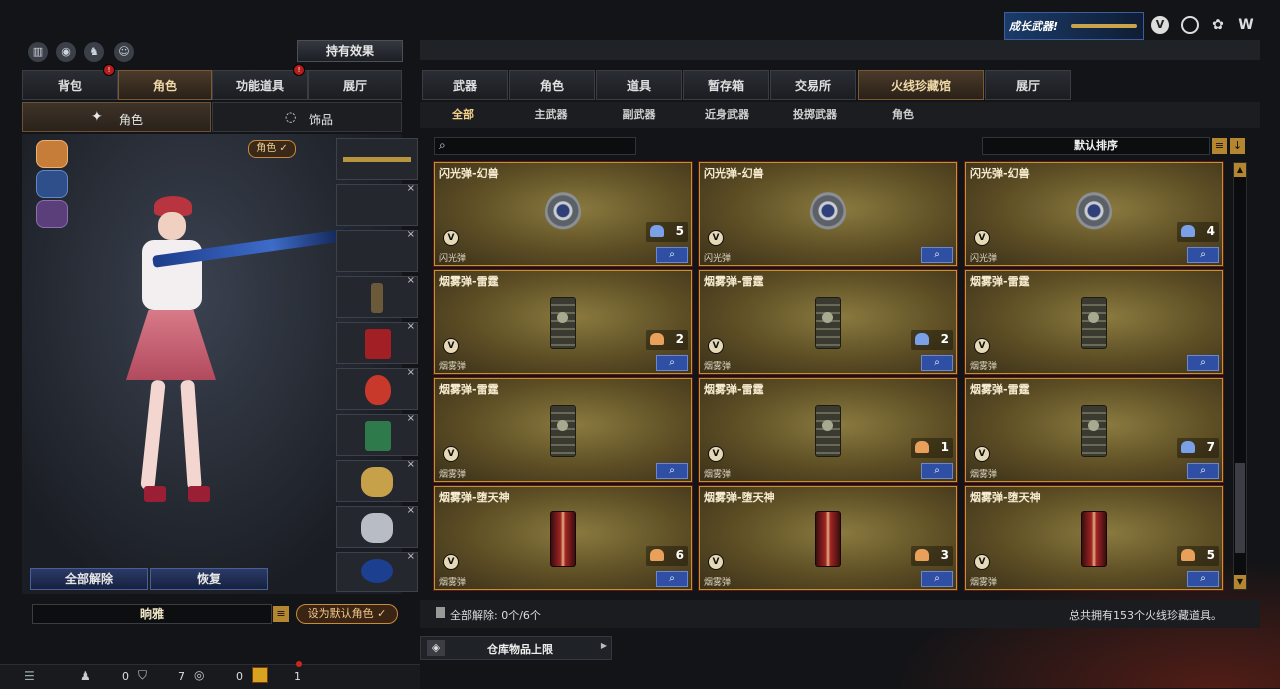 The image size is (1280, 689). What do you see at coordinates (1218, 25) in the screenshot?
I see `gift-rose-icon: ✿` at bounding box center [1218, 25].